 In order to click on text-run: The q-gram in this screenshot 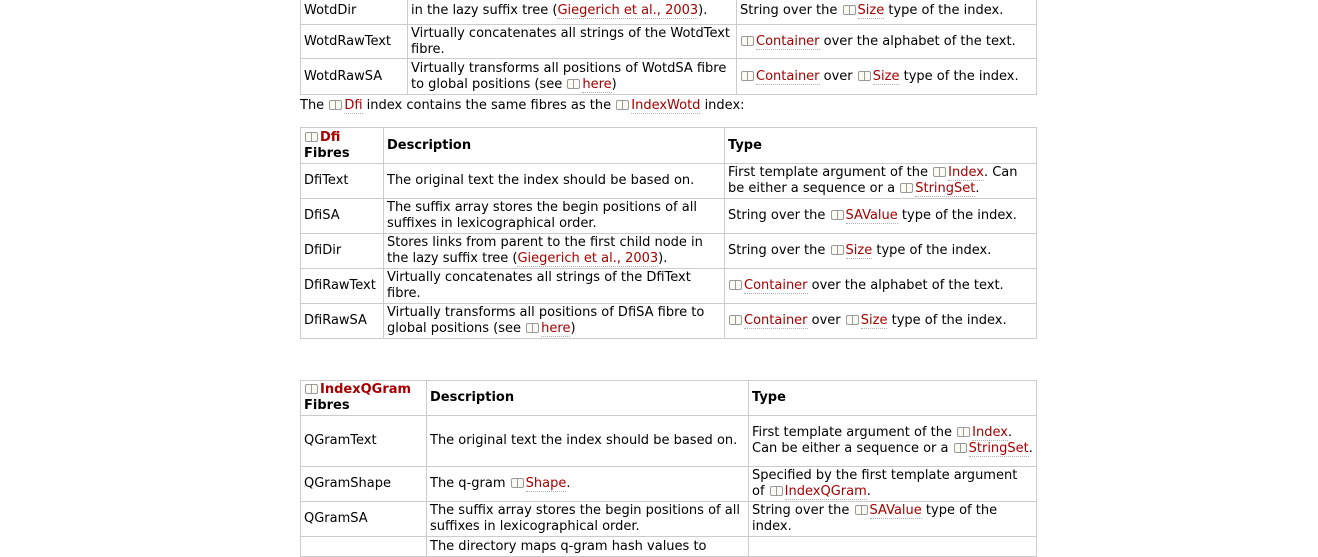, I will do `click(470, 483)`.